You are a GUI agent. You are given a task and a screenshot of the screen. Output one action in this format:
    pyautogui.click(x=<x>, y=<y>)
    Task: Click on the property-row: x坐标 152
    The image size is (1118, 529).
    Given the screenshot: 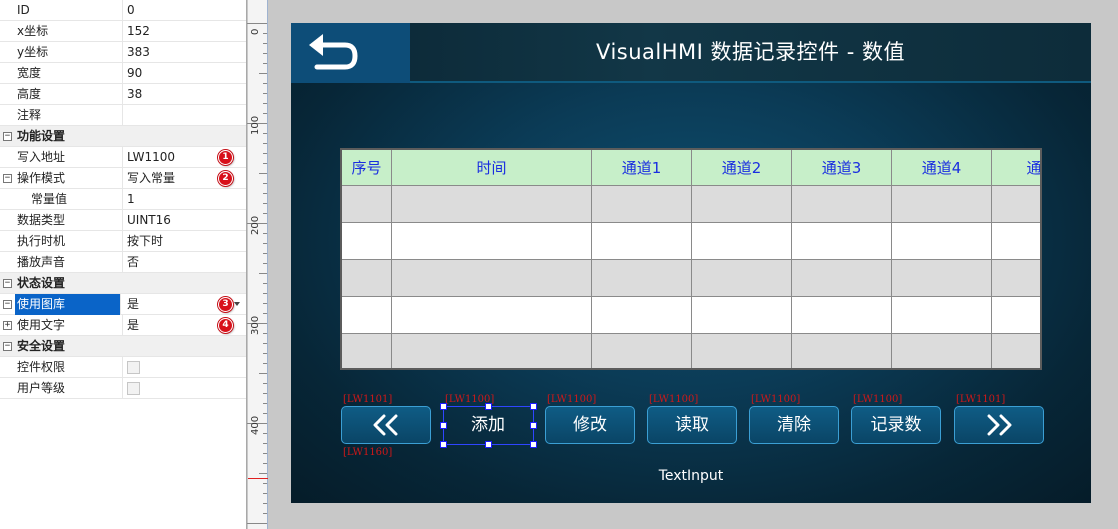 What is the action you would take?
    pyautogui.click(x=123, y=31)
    